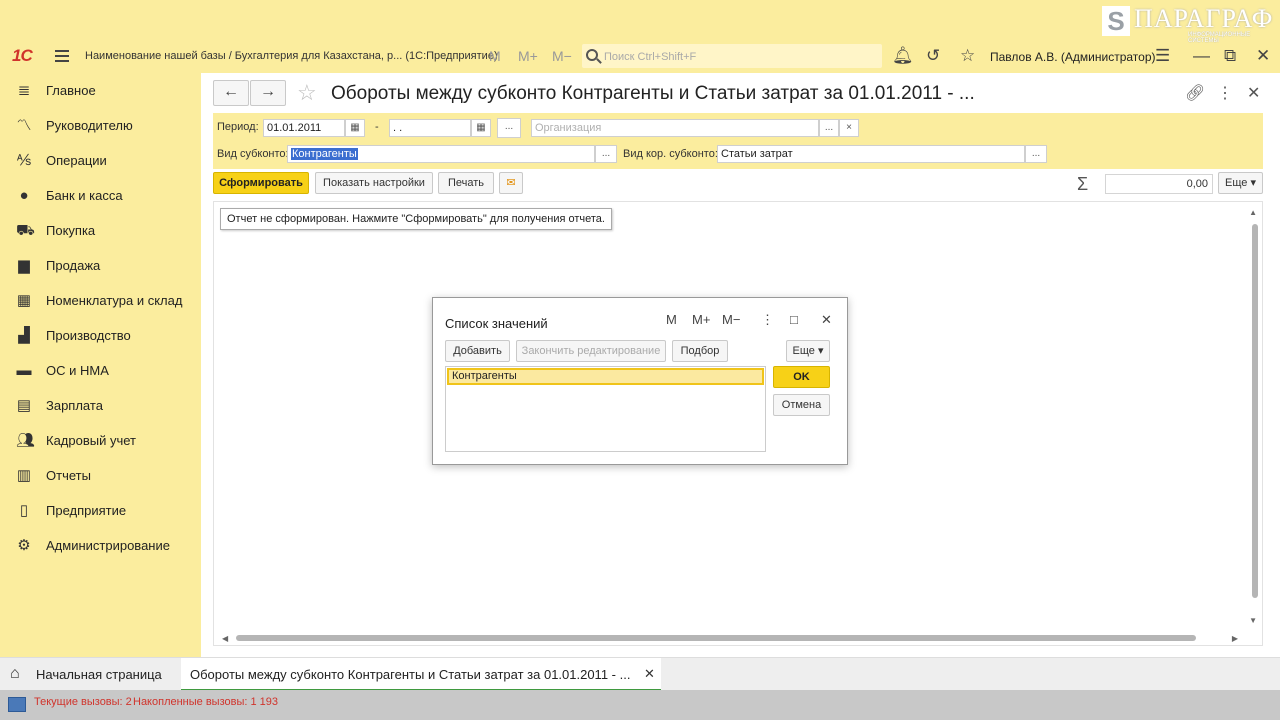  What do you see at coordinates (89, 125) in the screenshot?
I see `sidebar-item-label: Руководителю` at bounding box center [89, 125].